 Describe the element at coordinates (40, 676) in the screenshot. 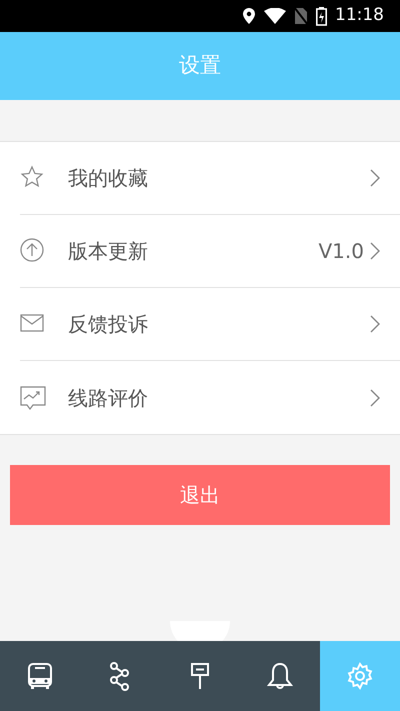

I see `bus-icon` at that location.